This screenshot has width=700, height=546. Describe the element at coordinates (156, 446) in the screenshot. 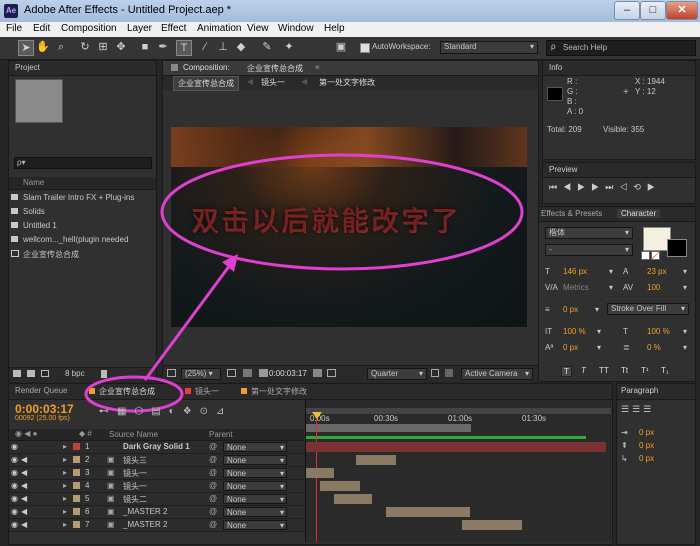

I see `layer-name: Dark Gray Solid 1` at that location.